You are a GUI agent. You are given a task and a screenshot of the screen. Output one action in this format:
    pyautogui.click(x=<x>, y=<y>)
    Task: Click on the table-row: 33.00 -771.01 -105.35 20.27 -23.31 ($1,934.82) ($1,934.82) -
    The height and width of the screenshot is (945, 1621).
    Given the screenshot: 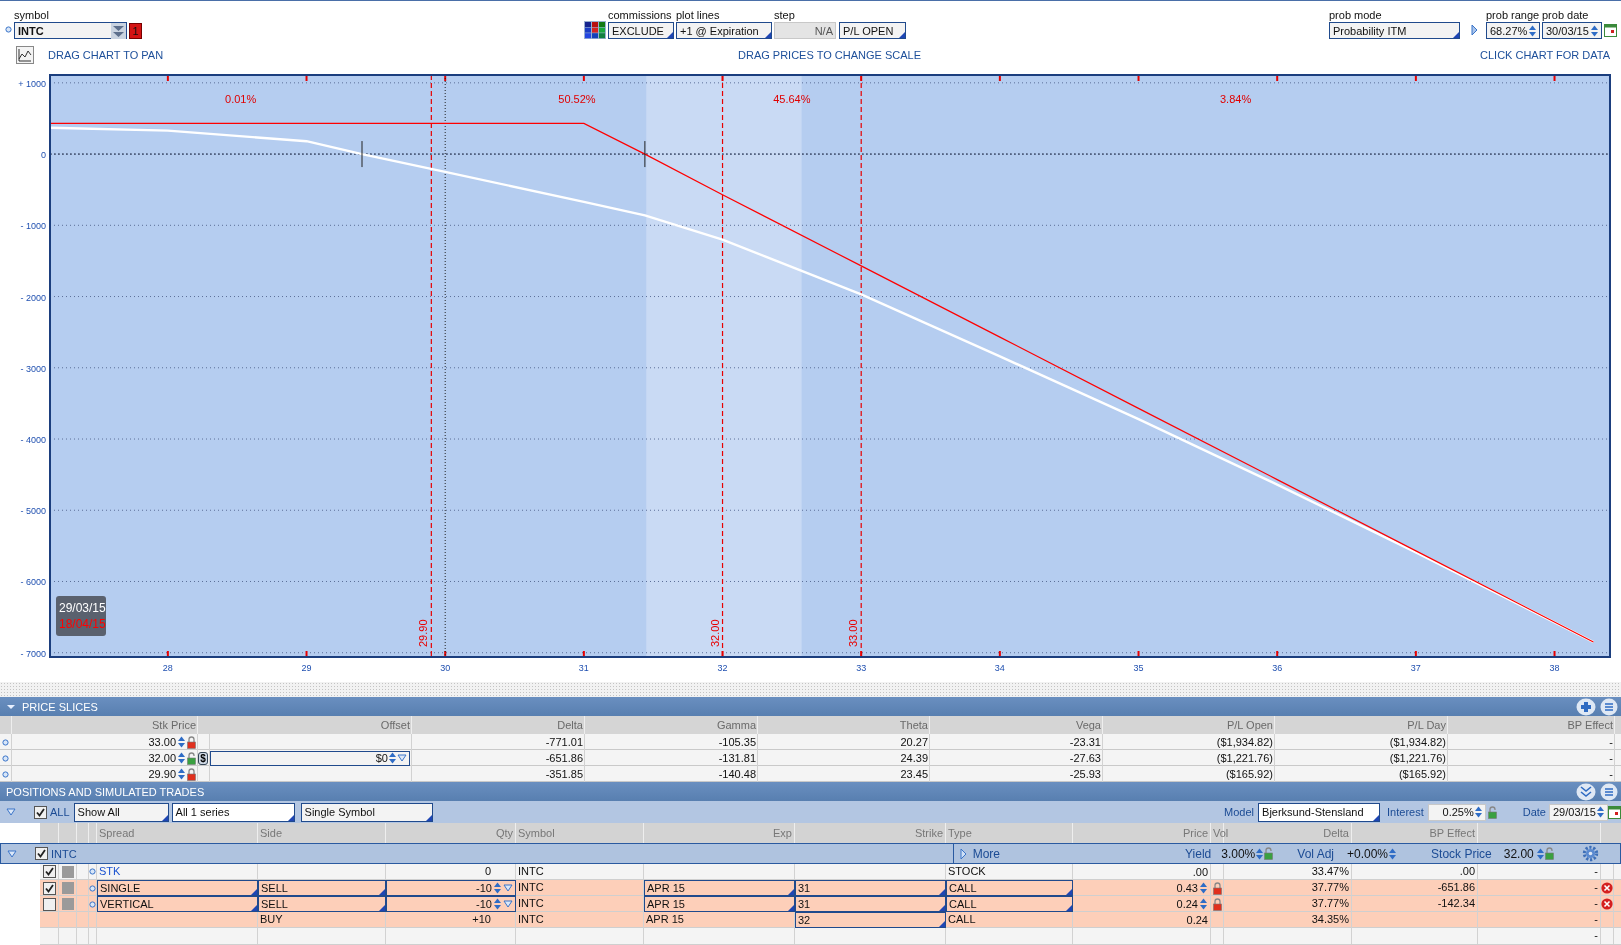 What is the action you would take?
    pyautogui.click(x=810, y=742)
    